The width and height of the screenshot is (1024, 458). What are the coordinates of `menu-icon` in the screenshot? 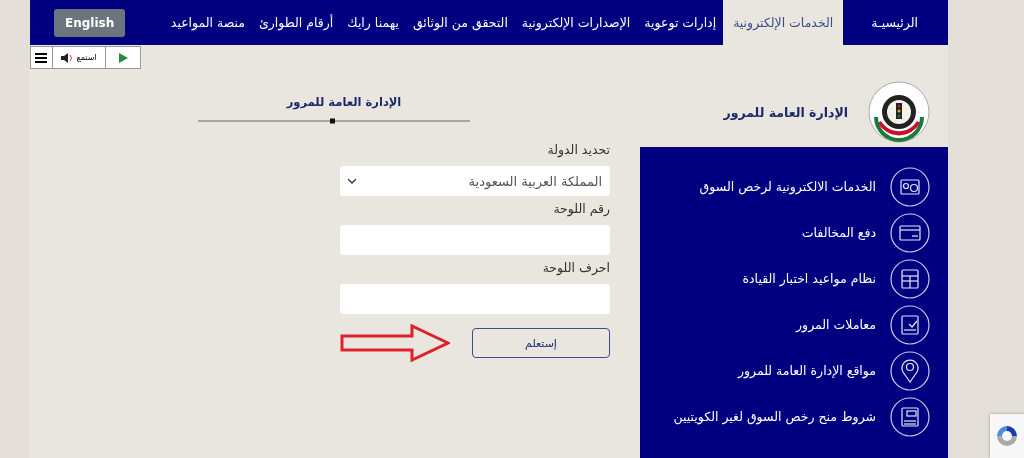 It's located at (41, 57).